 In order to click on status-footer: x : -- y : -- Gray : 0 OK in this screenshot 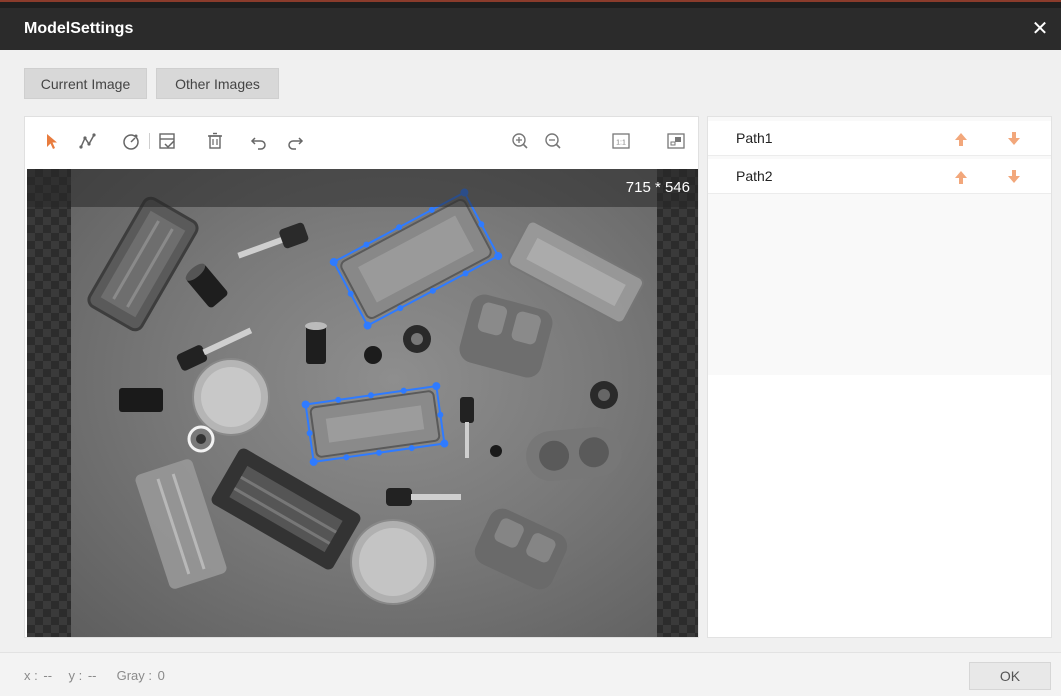, I will do `click(530, 674)`.